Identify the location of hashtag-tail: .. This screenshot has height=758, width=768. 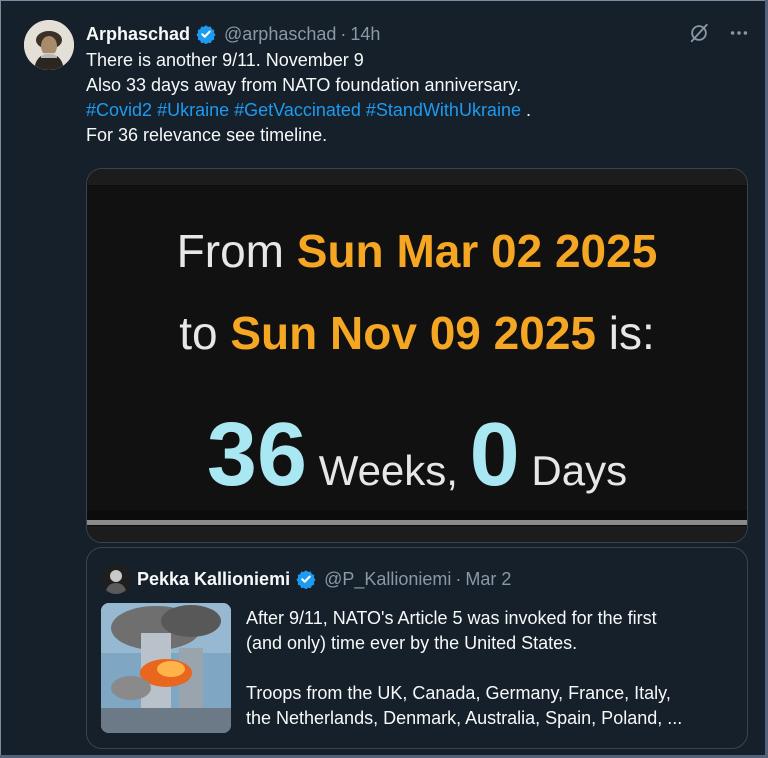
(528, 110).